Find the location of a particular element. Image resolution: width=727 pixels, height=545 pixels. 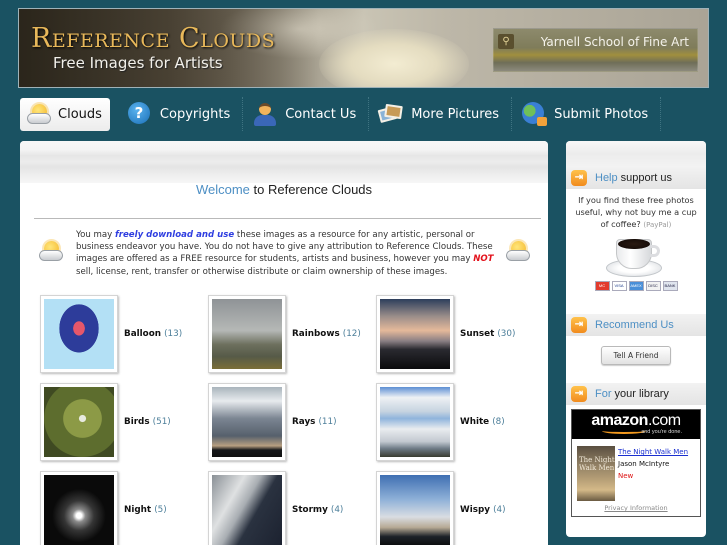

category-label: Wispy (4) is located at coordinates (483, 510).